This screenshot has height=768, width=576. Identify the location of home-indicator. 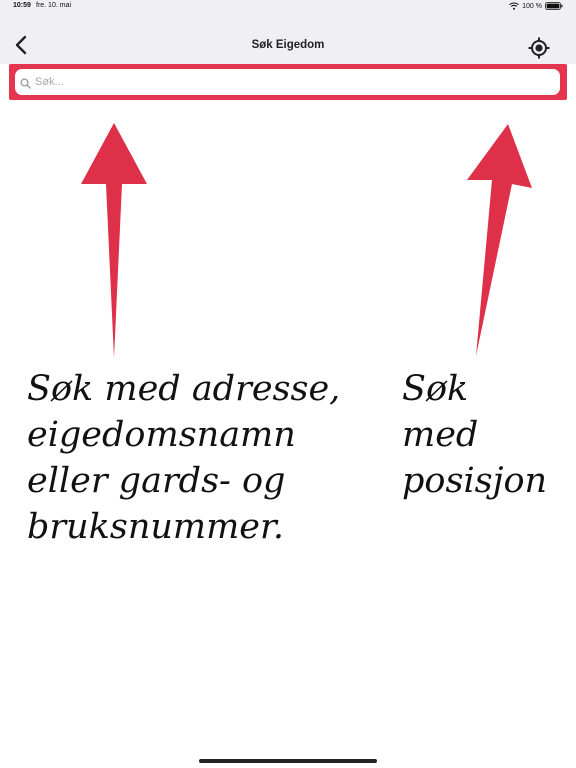
(288, 761).